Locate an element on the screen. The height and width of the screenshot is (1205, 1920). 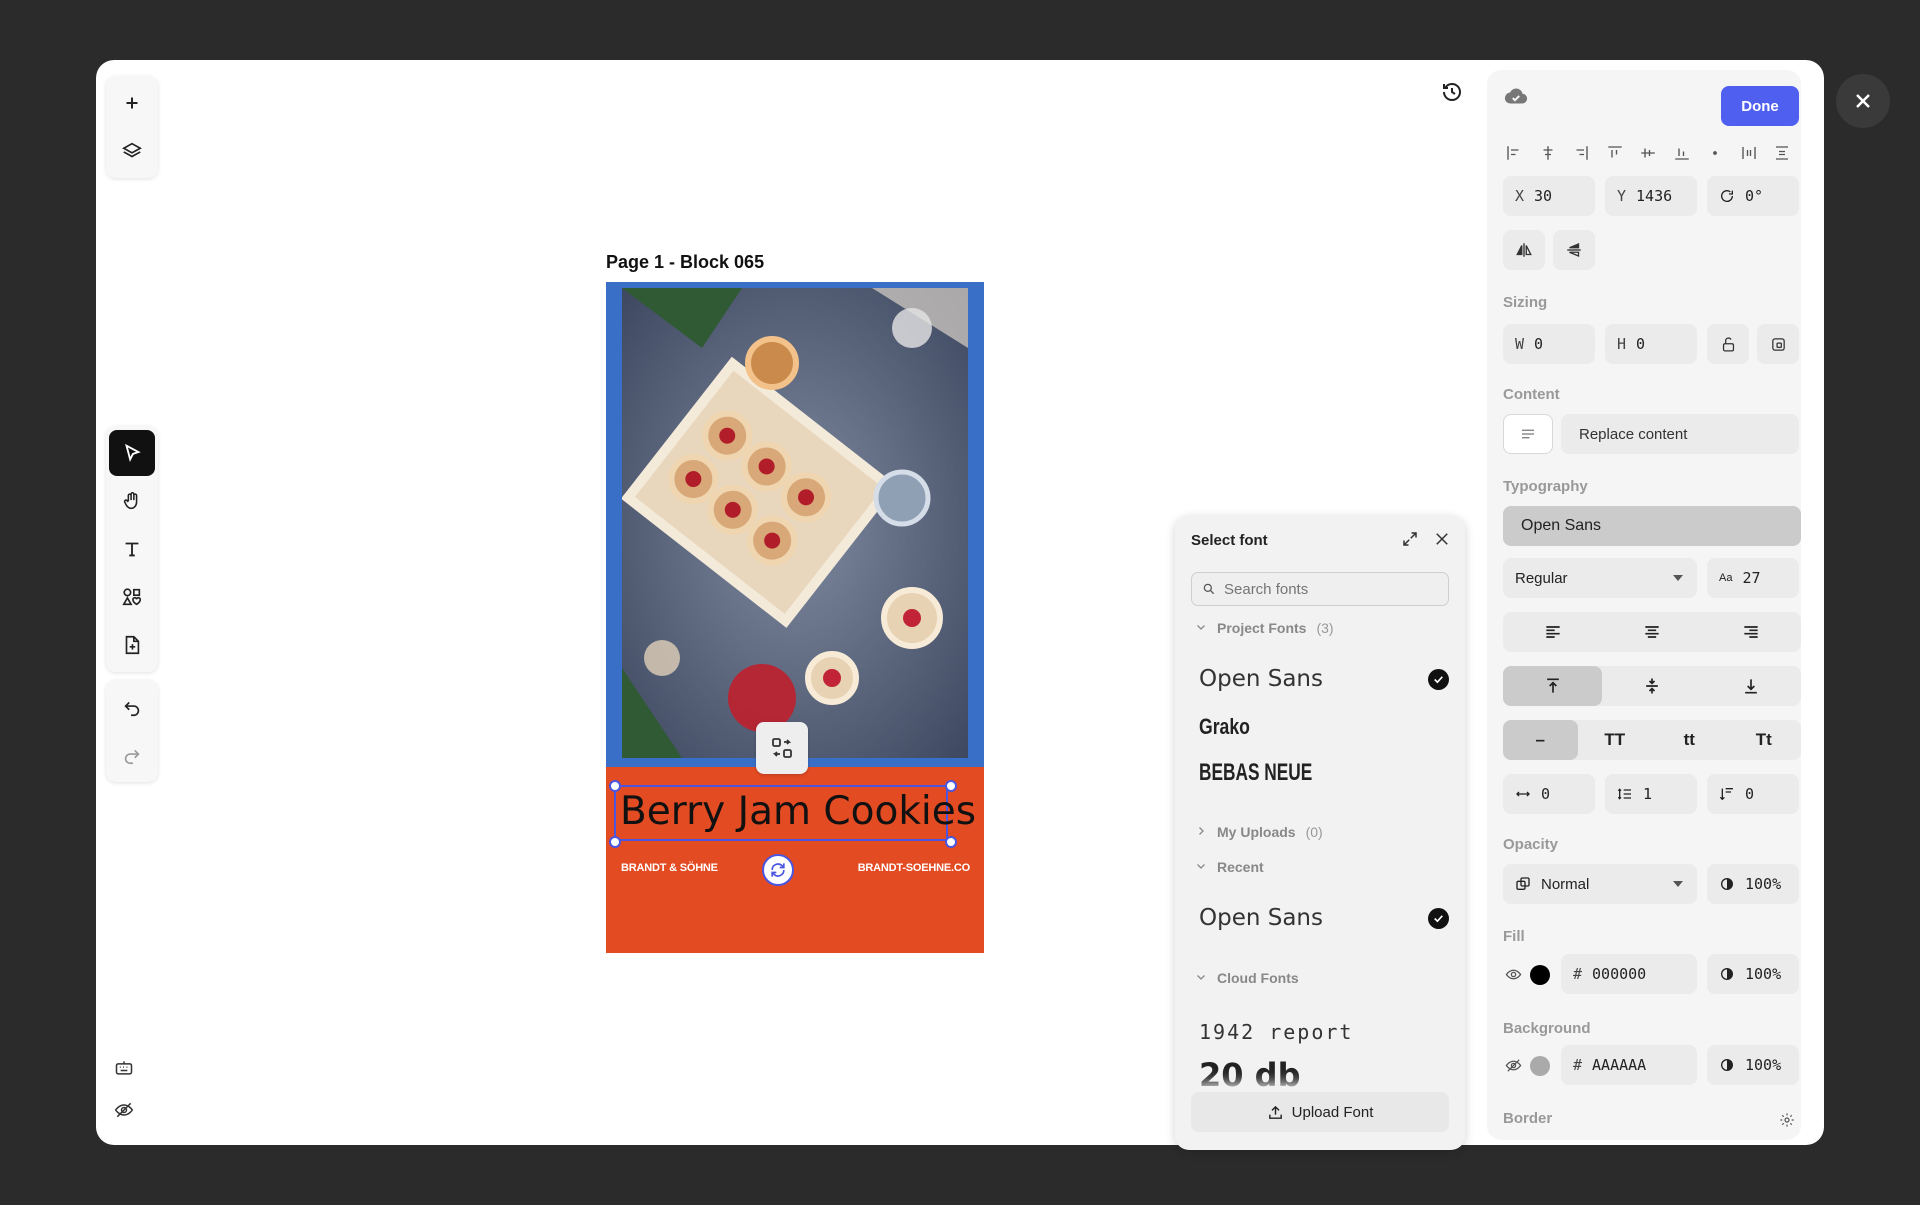
recent-font-open-sans: Open Sans is located at coordinates (1324, 918).